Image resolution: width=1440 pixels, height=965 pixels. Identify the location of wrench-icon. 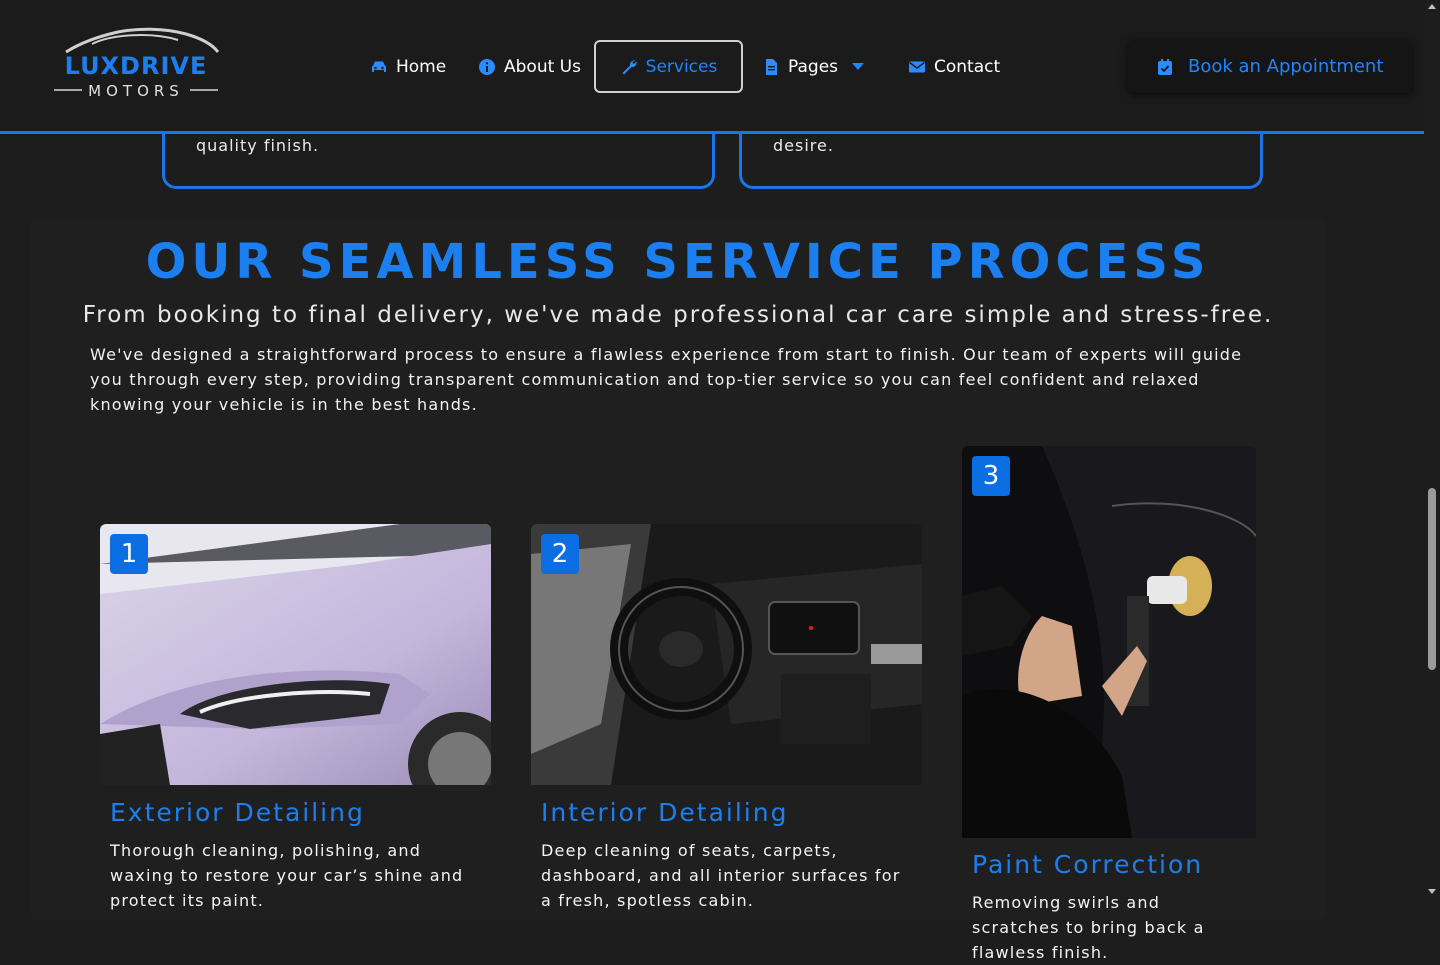
(629, 67).